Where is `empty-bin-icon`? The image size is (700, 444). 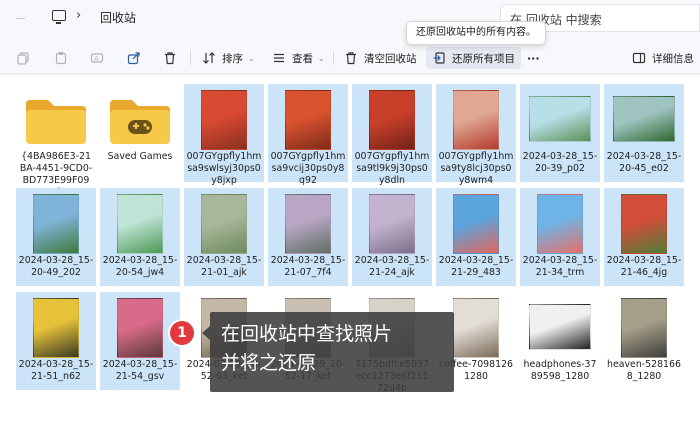 empty-bin-icon is located at coordinates (351, 58).